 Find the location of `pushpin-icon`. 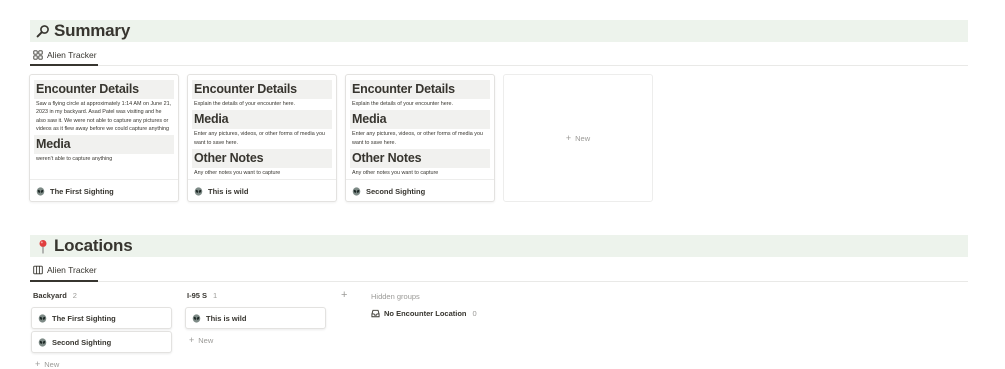

pushpin-icon is located at coordinates (43, 246).